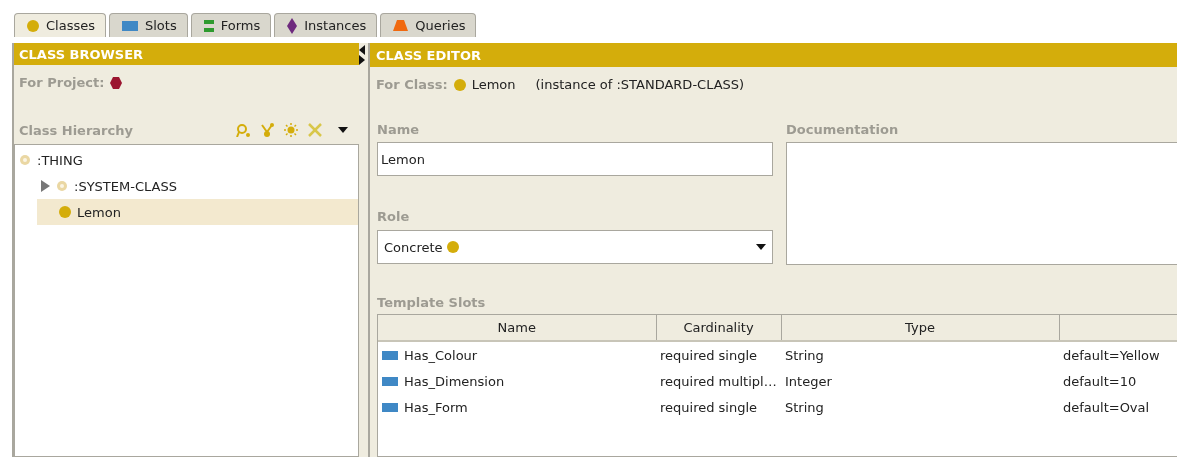  What do you see at coordinates (517, 328) in the screenshot?
I see `column-header: Name` at bounding box center [517, 328].